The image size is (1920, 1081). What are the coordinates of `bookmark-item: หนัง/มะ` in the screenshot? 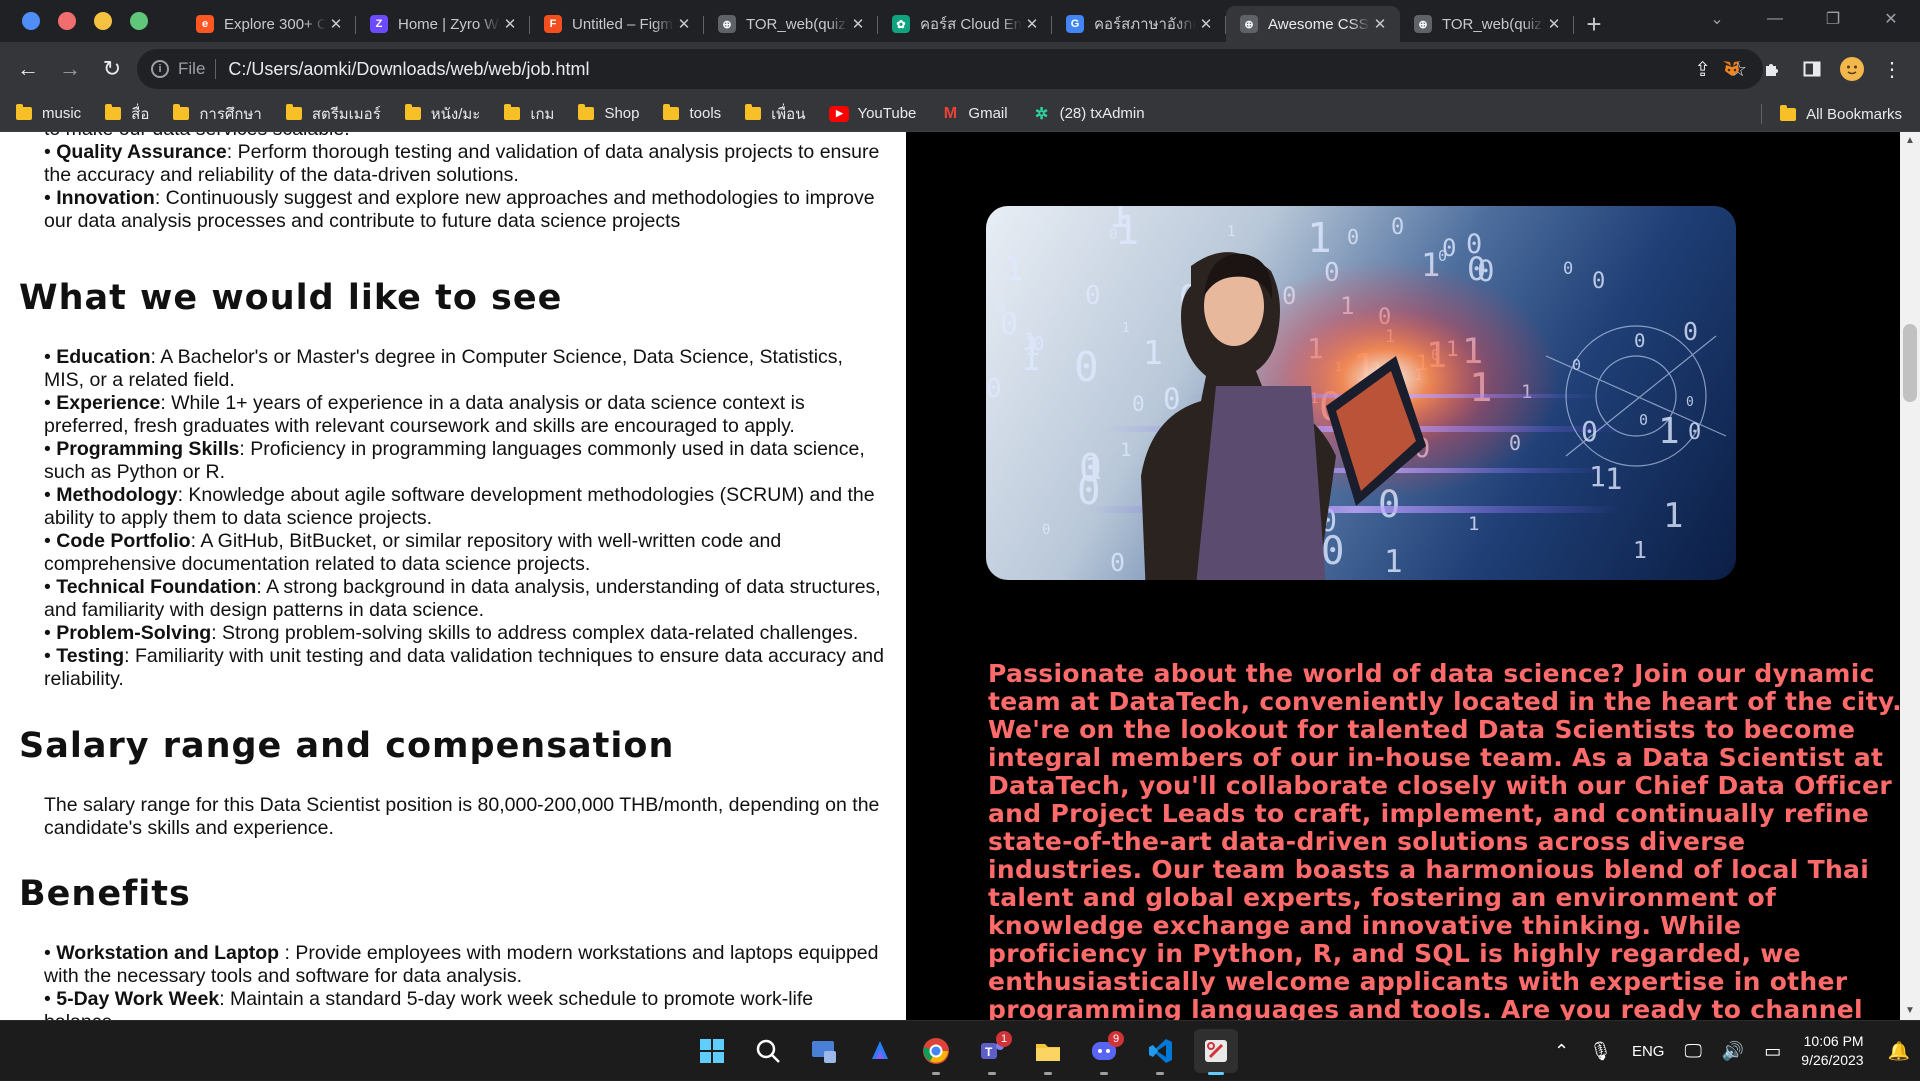 It's located at (442, 114).